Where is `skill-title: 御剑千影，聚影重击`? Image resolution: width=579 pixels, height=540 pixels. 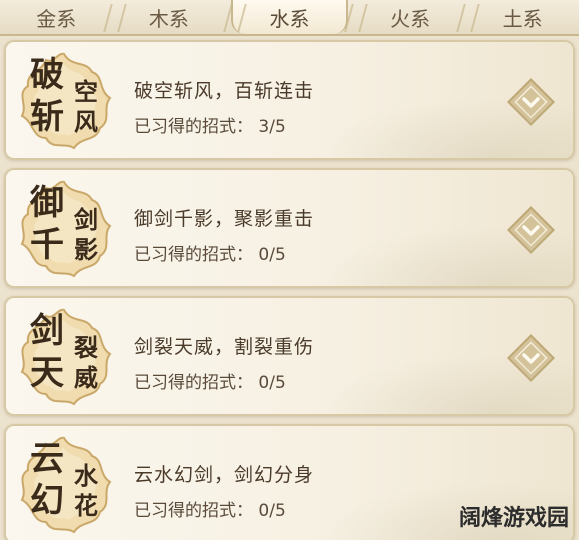
skill-title: 御剑千影，聚影重击 is located at coordinates (224, 219).